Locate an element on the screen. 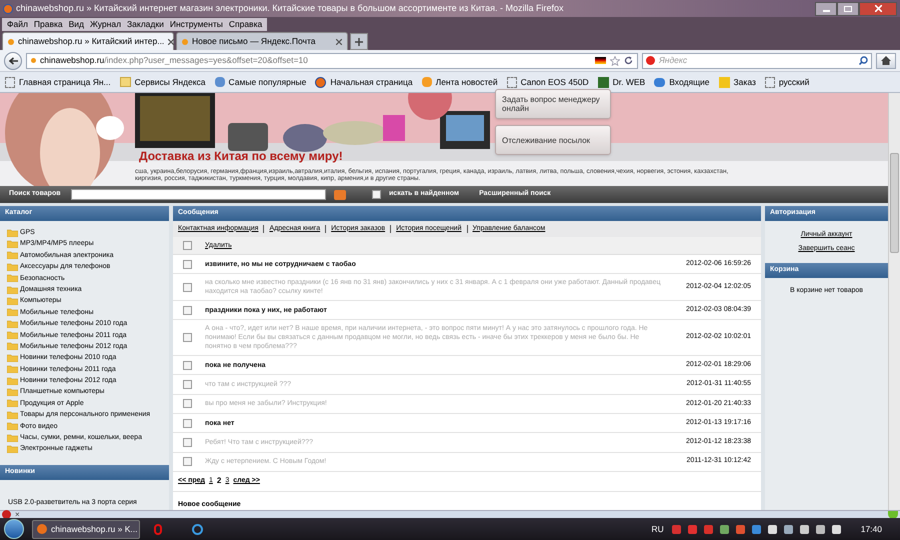  bookmark-link: русский is located at coordinates (794, 82).